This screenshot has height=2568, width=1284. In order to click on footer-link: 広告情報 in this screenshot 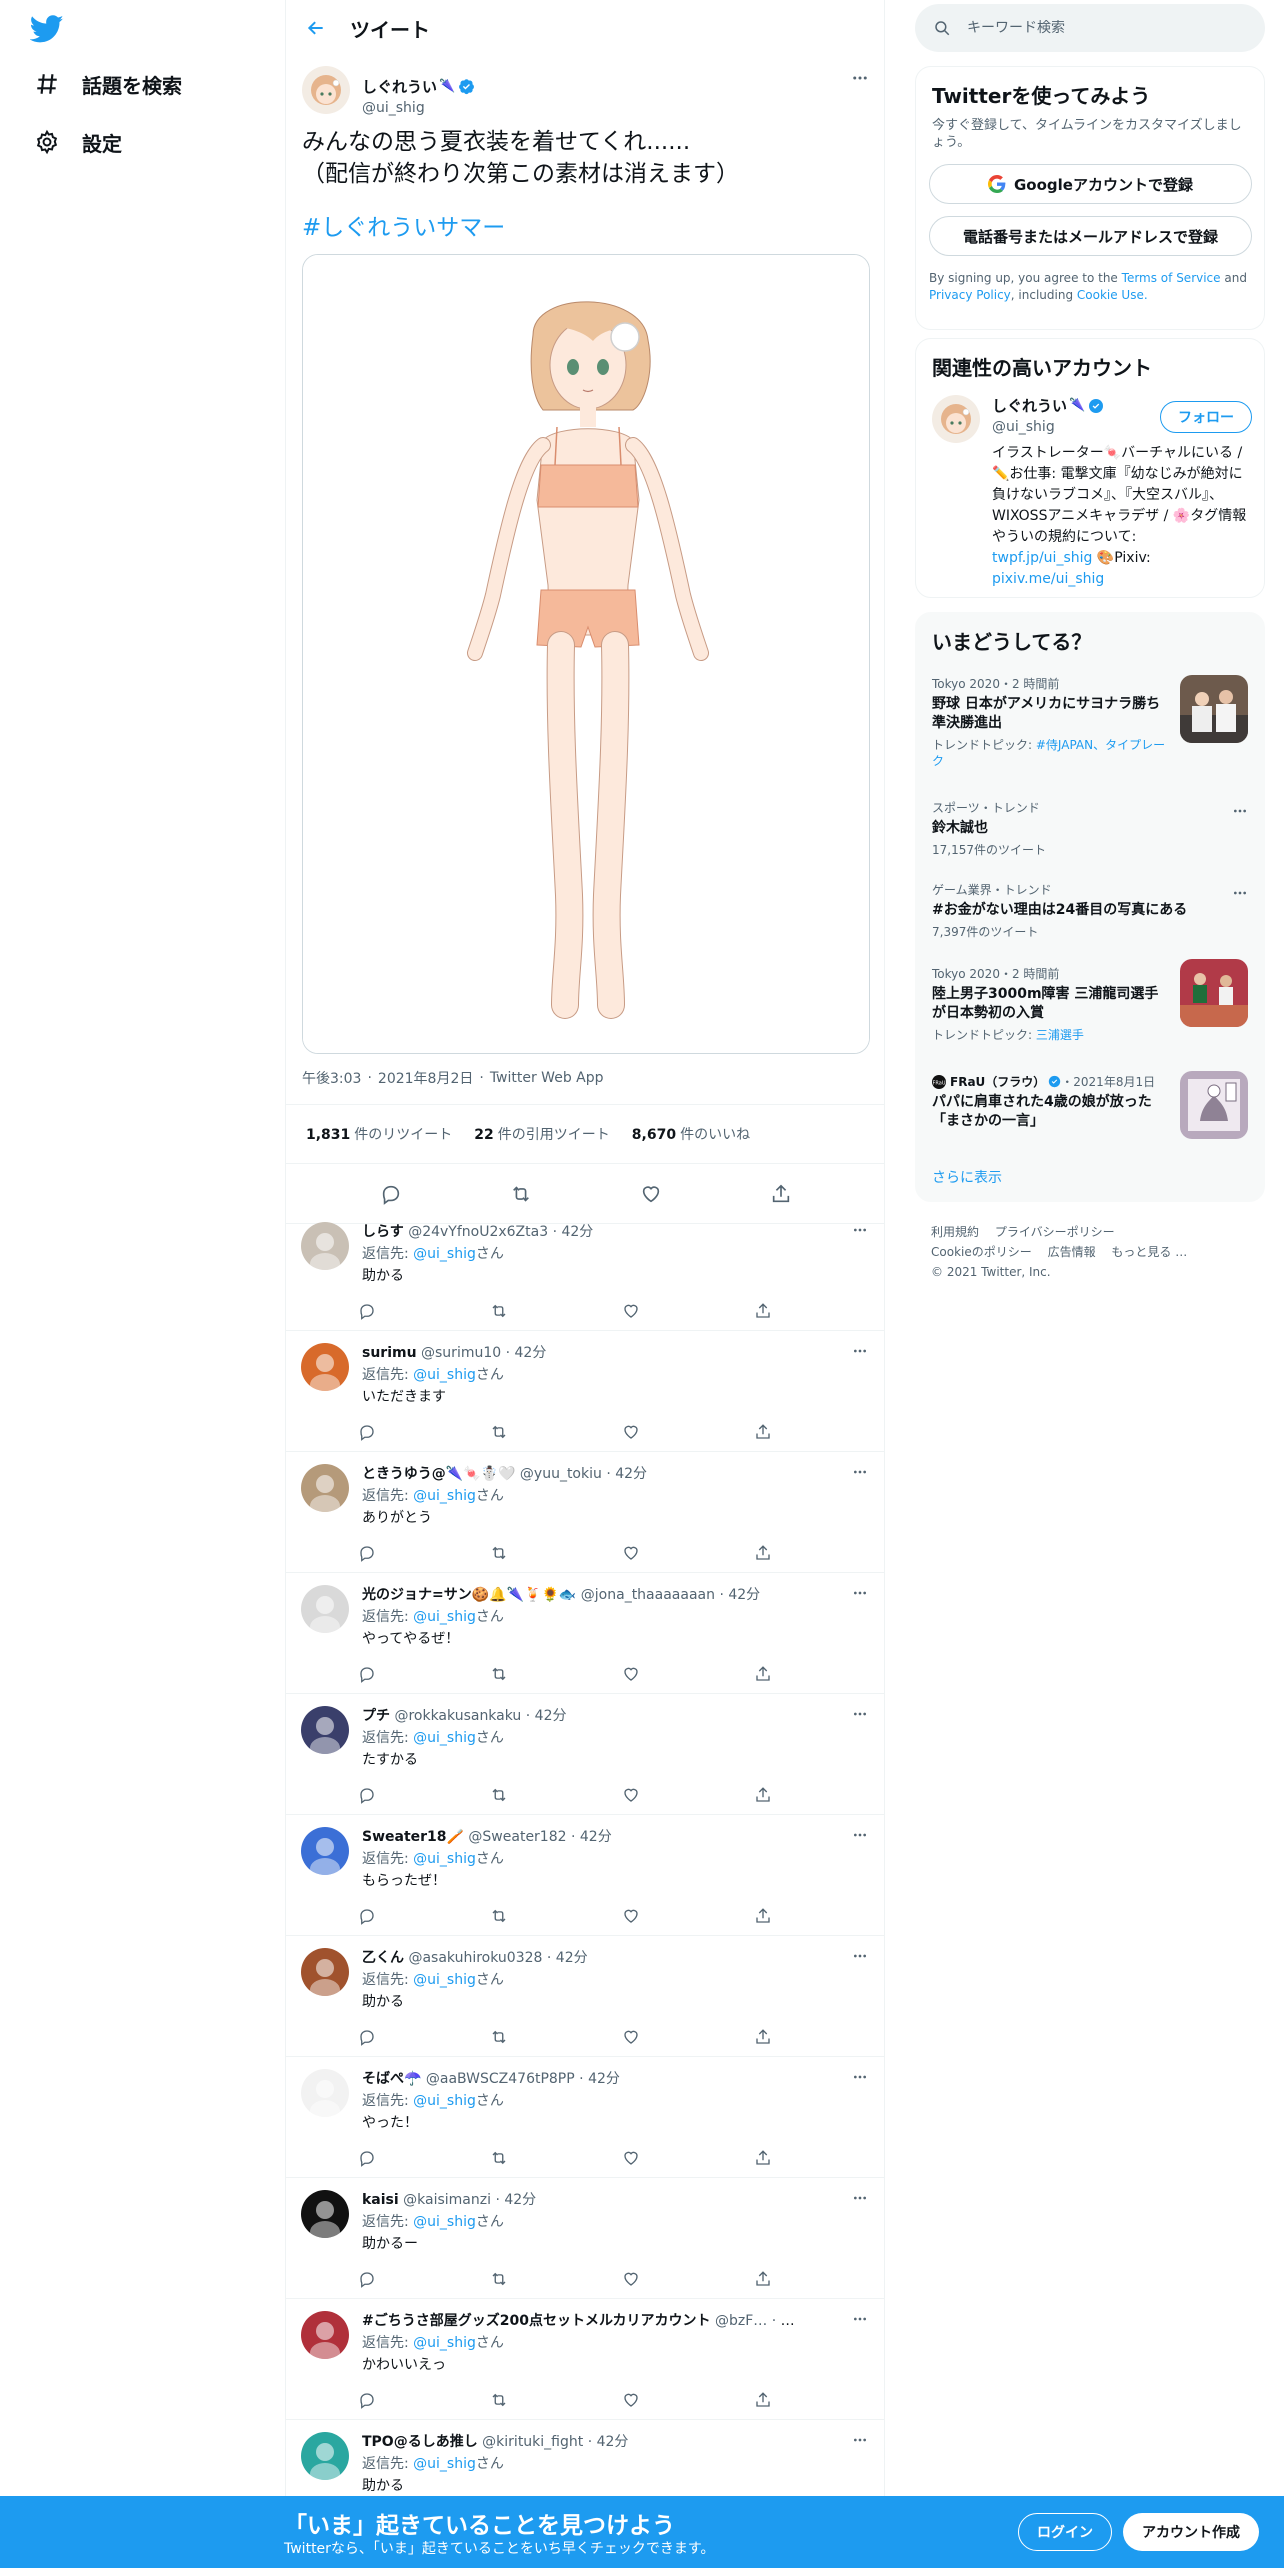, I will do `click(1072, 1252)`.